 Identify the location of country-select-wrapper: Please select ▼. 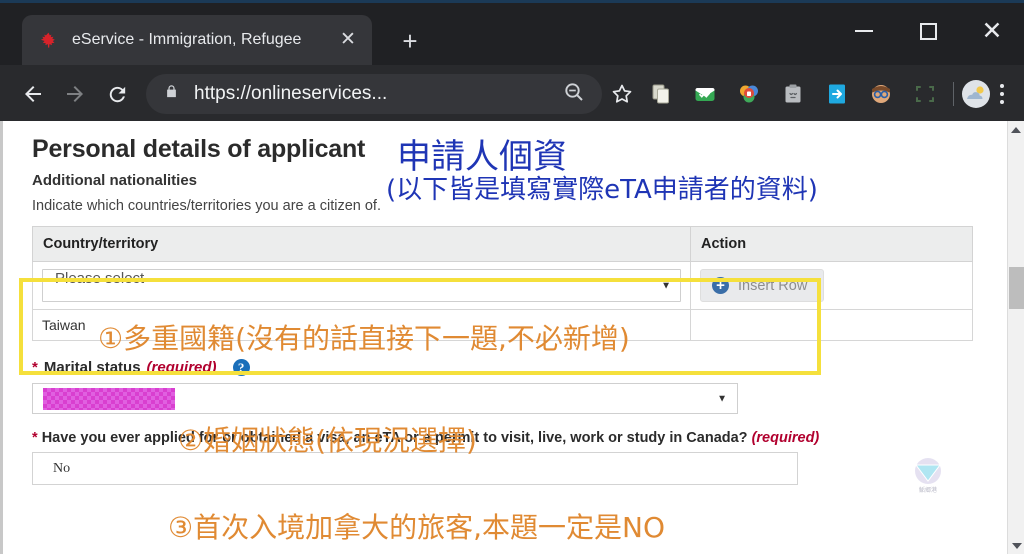
(361, 285).